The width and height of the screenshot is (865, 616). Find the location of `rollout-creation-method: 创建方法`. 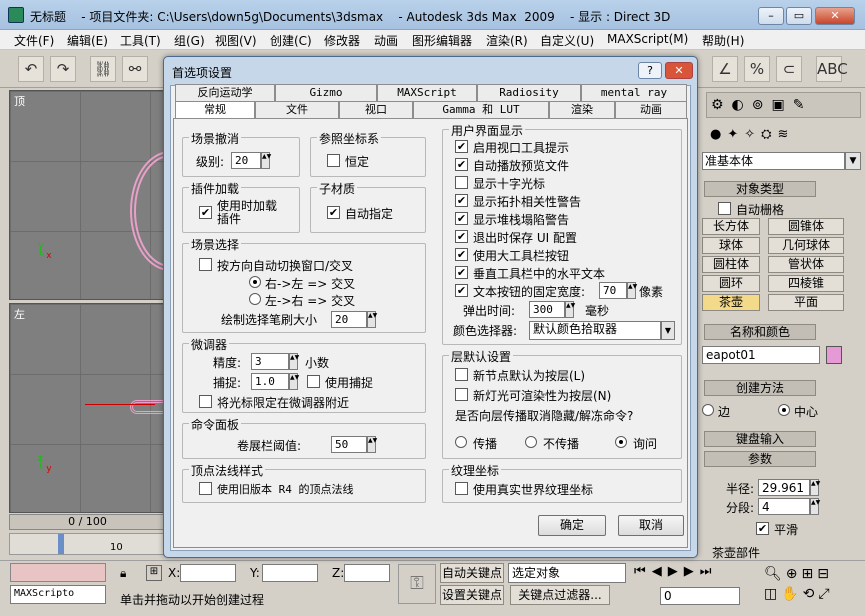

rollout-creation-method: 创建方法 is located at coordinates (760, 388).